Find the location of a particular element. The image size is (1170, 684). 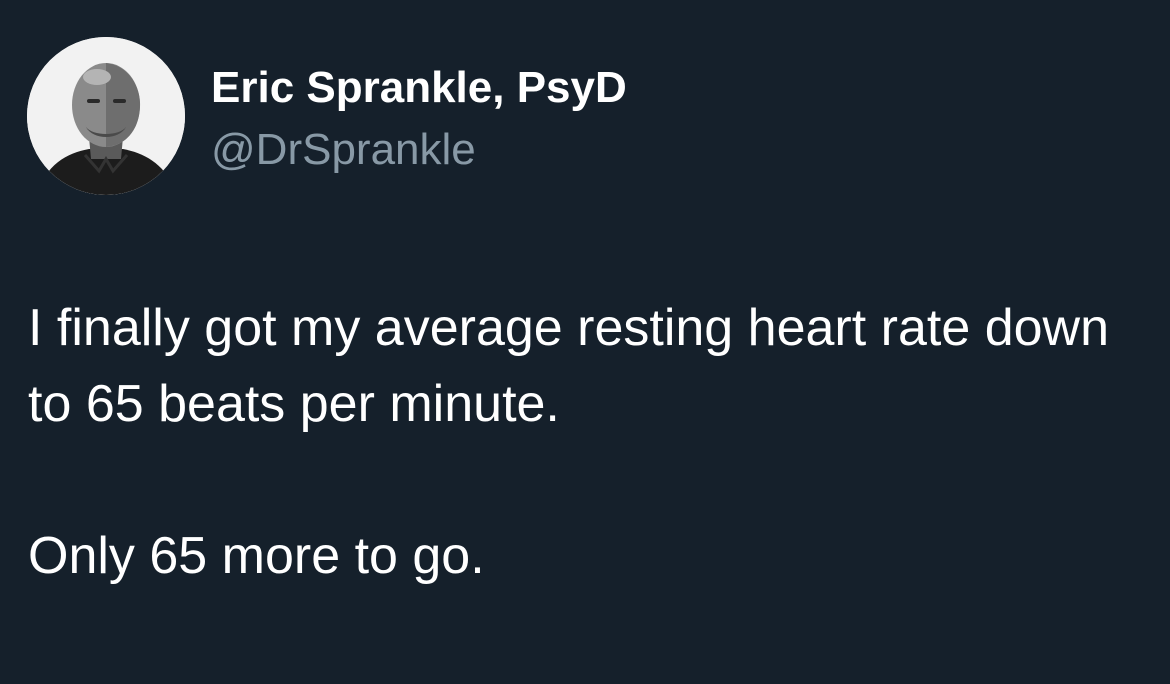

author-display-name: Eric Sprankle, PsyD is located at coordinates (419, 88).